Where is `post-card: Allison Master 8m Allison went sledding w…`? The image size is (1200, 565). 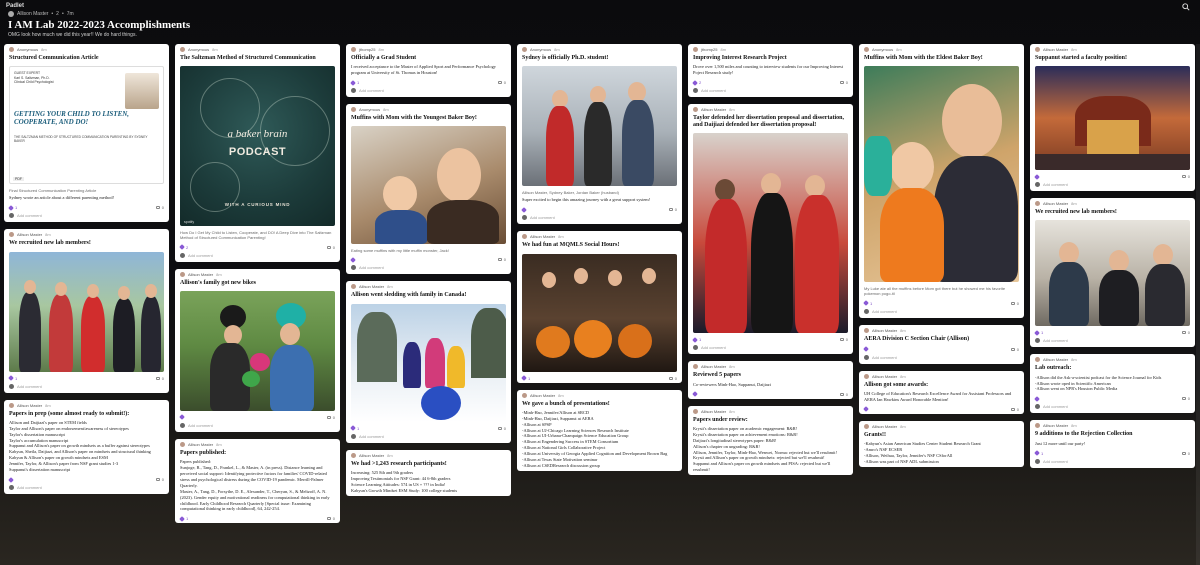
post-card: Allison Master 8m Allison went sledding w… is located at coordinates (428, 362).